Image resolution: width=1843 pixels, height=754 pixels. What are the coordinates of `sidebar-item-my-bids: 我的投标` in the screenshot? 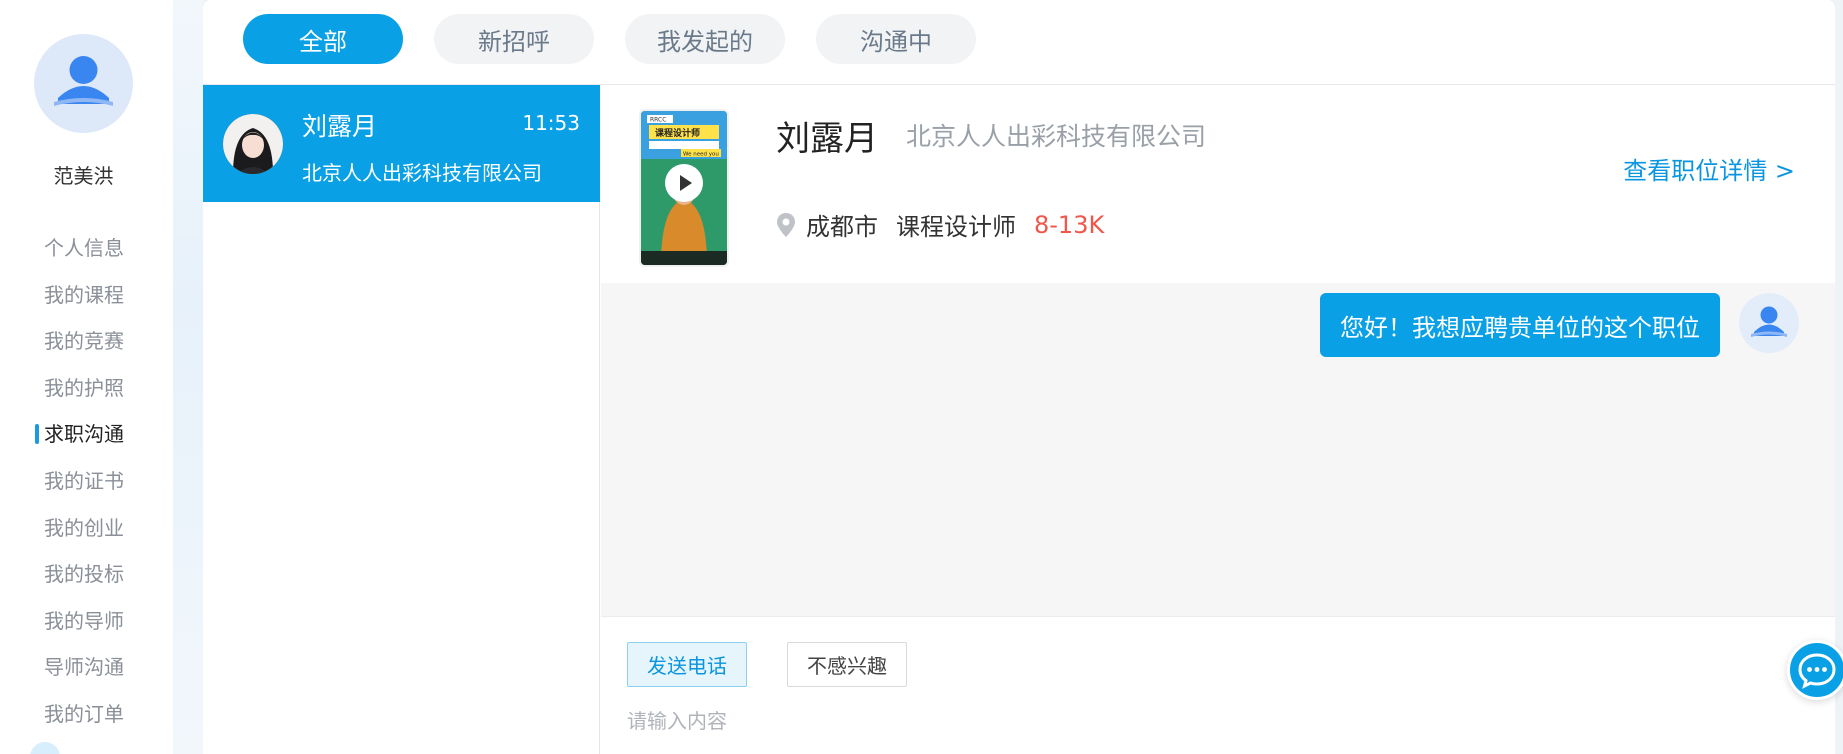 It's located at (83, 585).